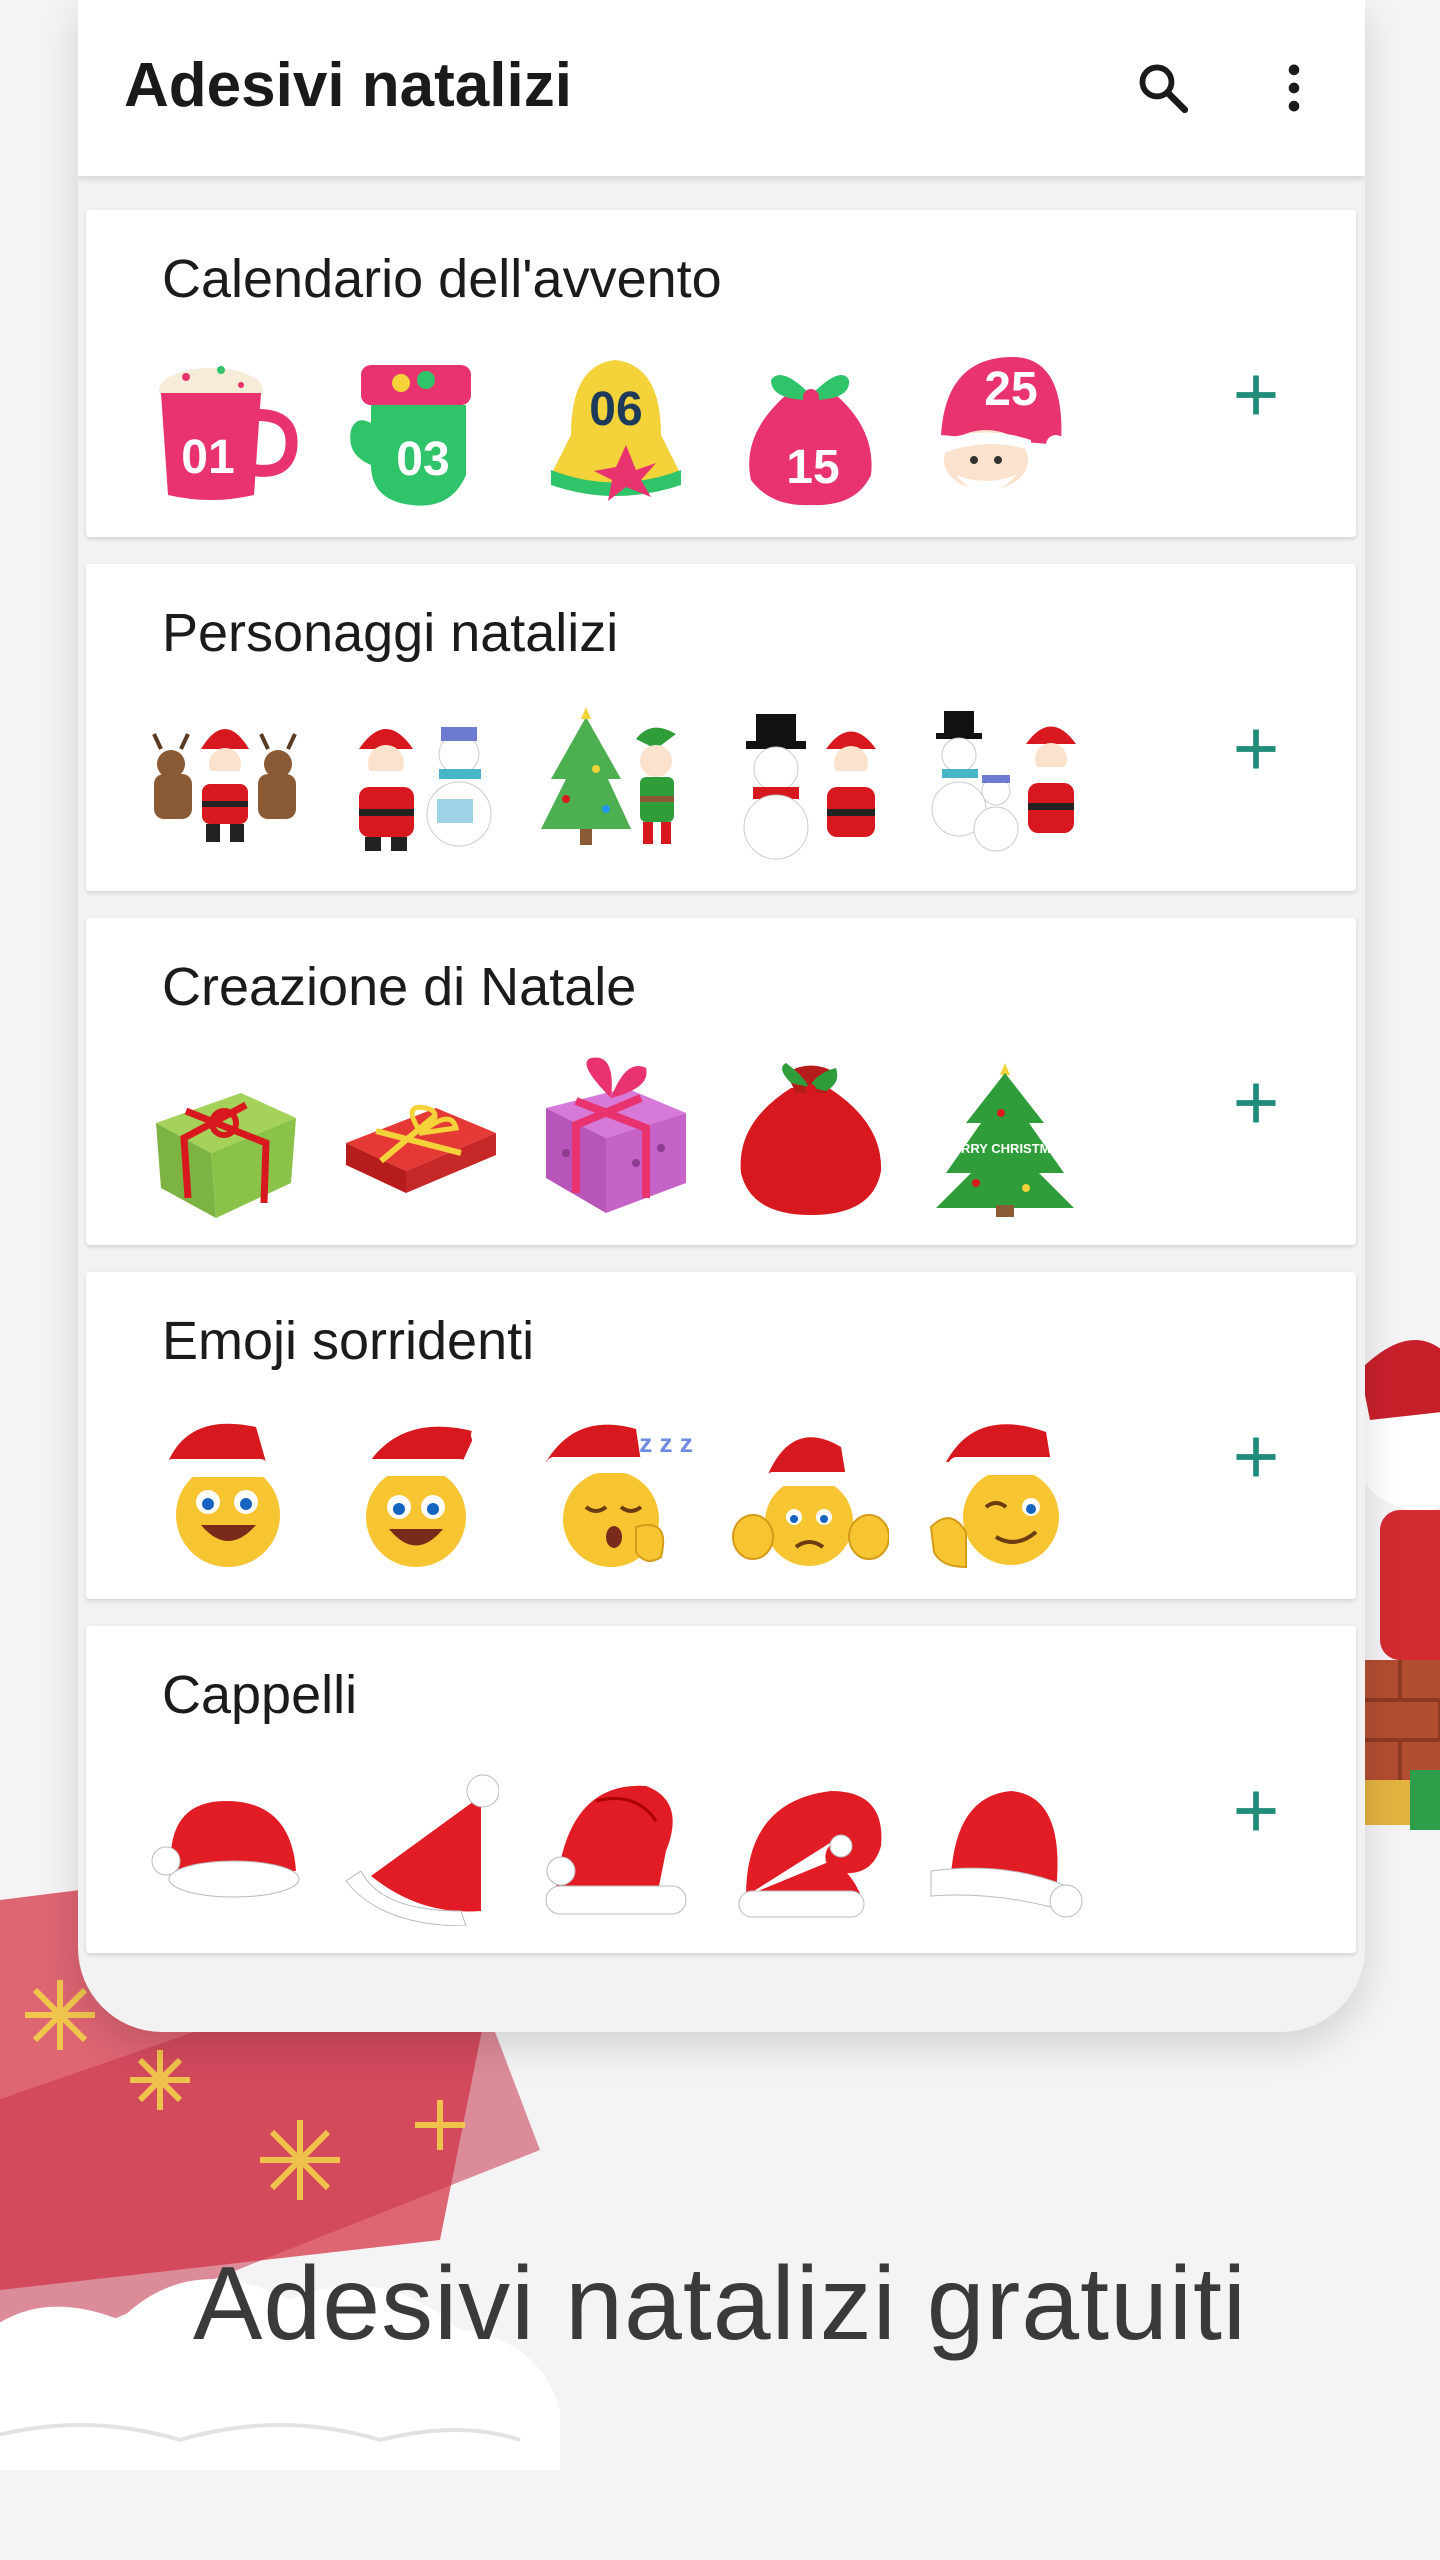 The image size is (1440, 2560). I want to click on red-sack-sticker, so click(810, 1135).